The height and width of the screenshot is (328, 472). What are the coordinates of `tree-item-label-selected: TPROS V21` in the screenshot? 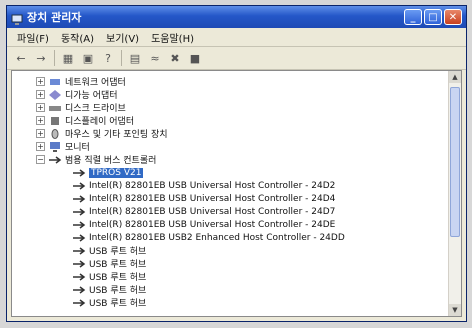 It's located at (116, 172).